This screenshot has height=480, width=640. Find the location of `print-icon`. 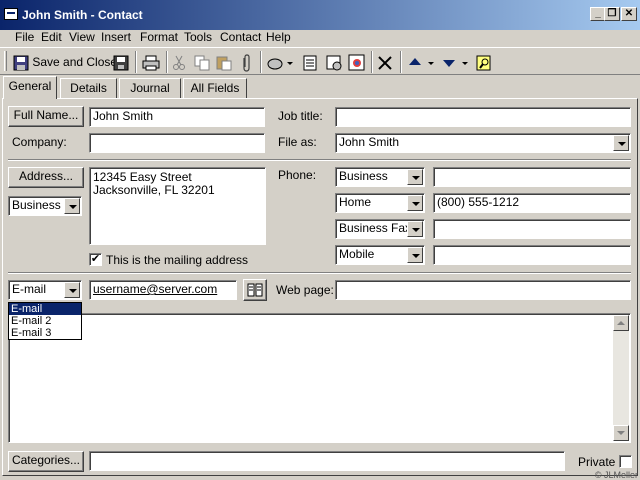

print-icon is located at coordinates (151, 63).